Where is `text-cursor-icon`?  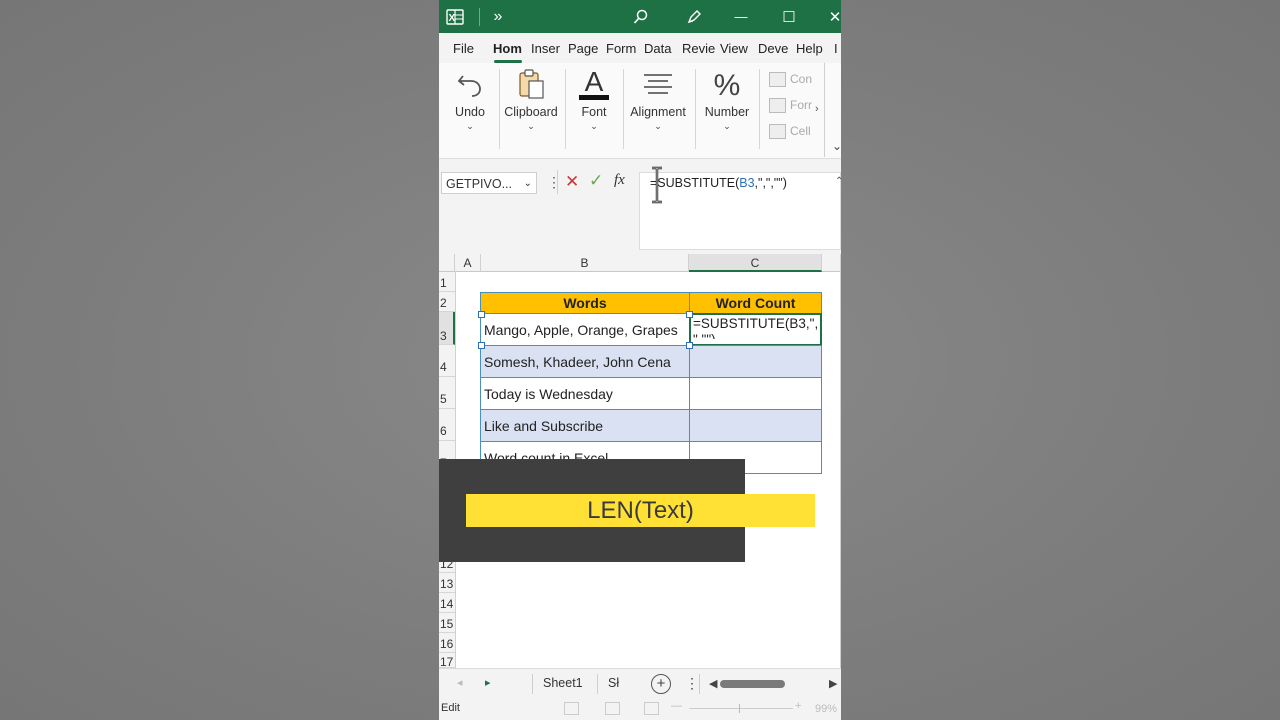
text-cursor-icon is located at coordinates (657, 186).